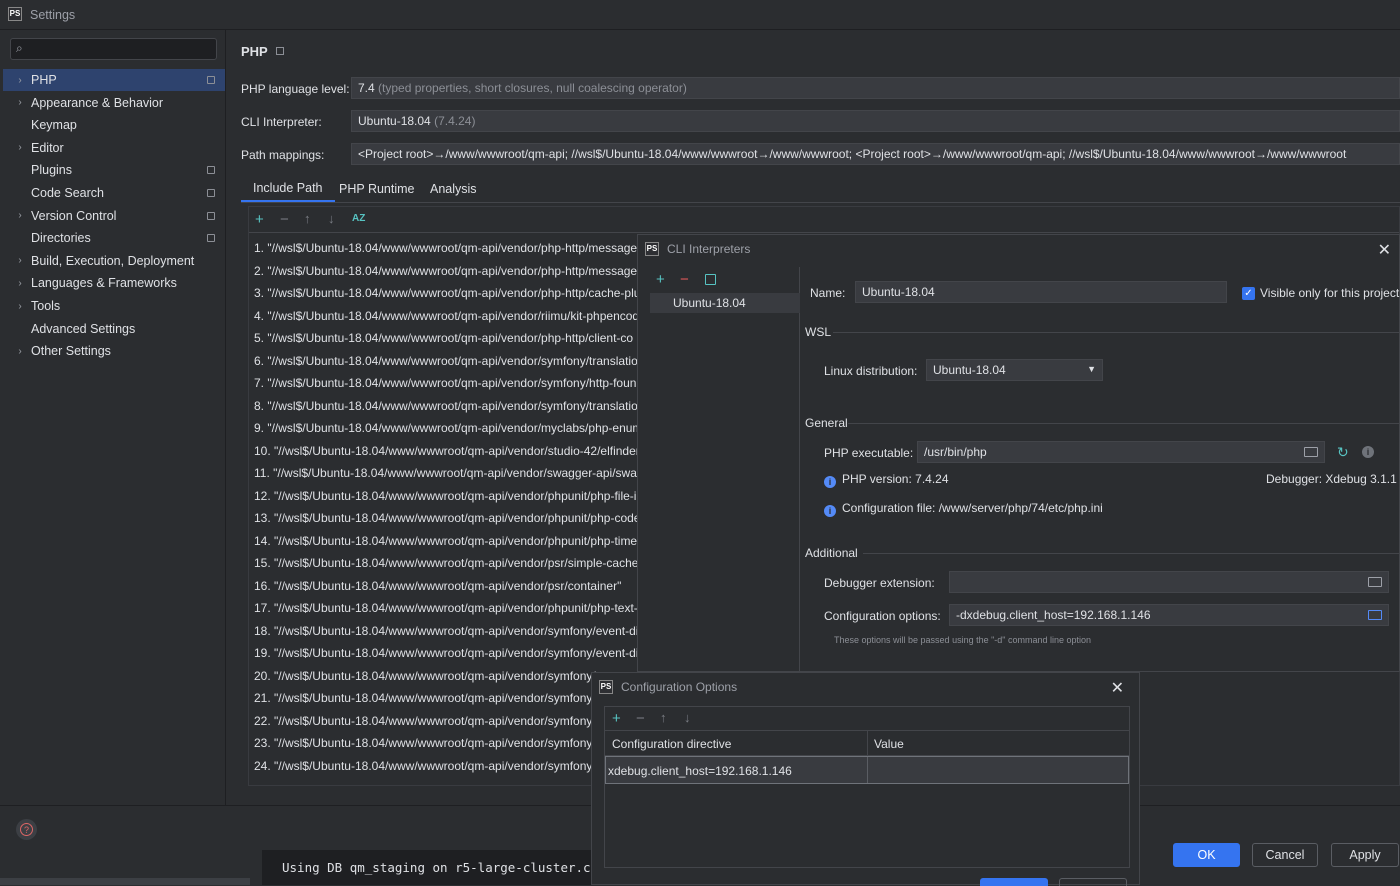 This screenshot has width=1400, height=886. Describe the element at coordinates (114, 80) in the screenshot. I see `sidebar-item-php: › PHP` at that location.